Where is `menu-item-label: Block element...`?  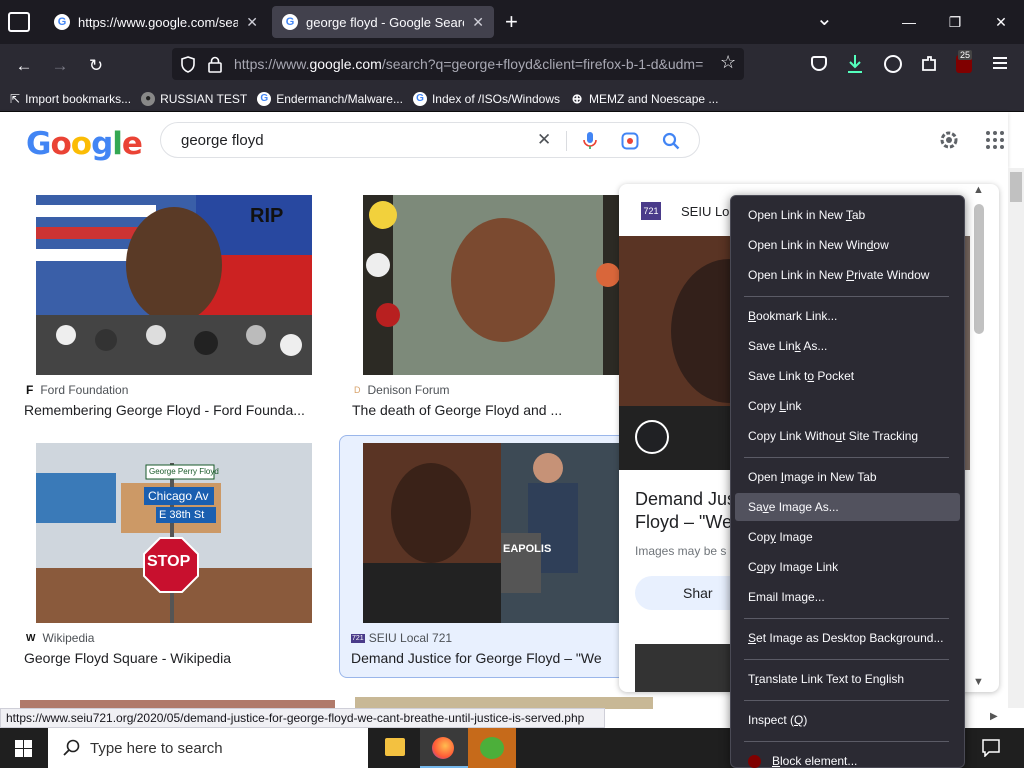
menu-item-label: Block element... is located at coordinates (815, 761).